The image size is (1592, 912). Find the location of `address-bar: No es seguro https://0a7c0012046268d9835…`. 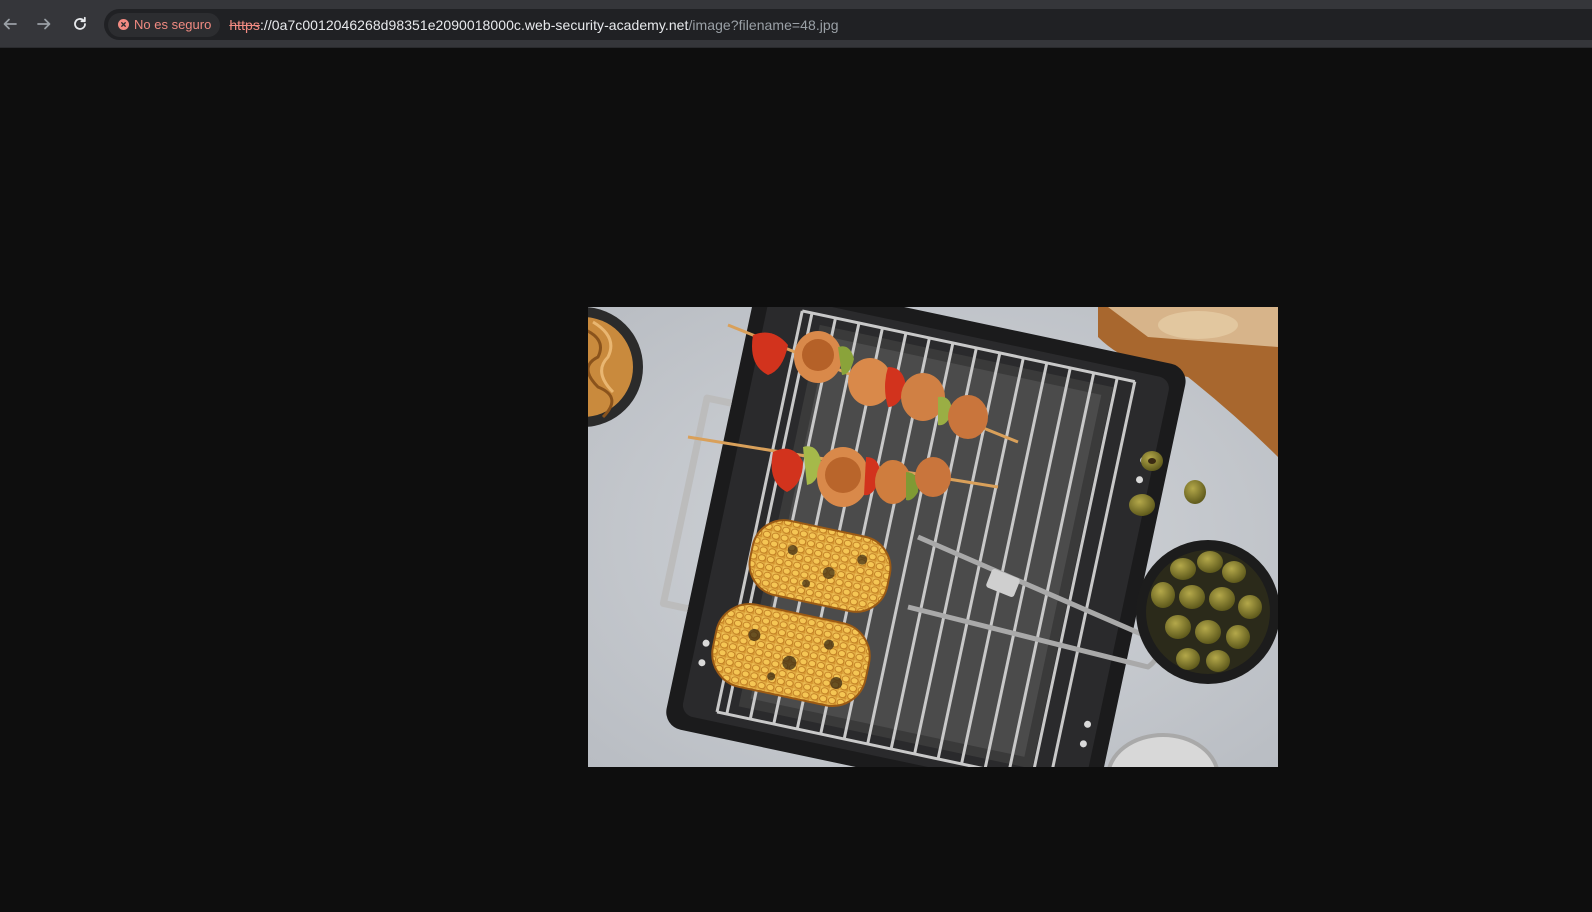

address-bar: No es seguro https://0a7c0012046268d9835… is located at coordinates (848, 24).